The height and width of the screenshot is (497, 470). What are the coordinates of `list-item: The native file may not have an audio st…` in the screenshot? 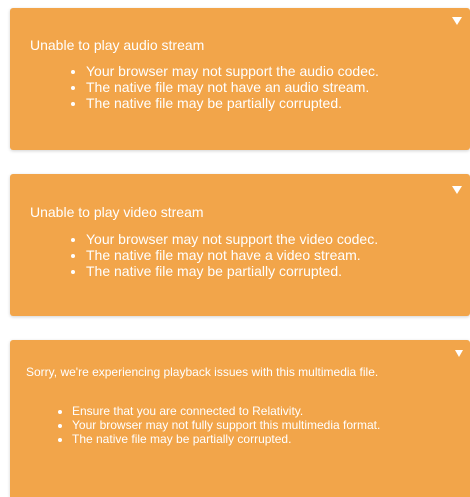 It's located at (232, 87).